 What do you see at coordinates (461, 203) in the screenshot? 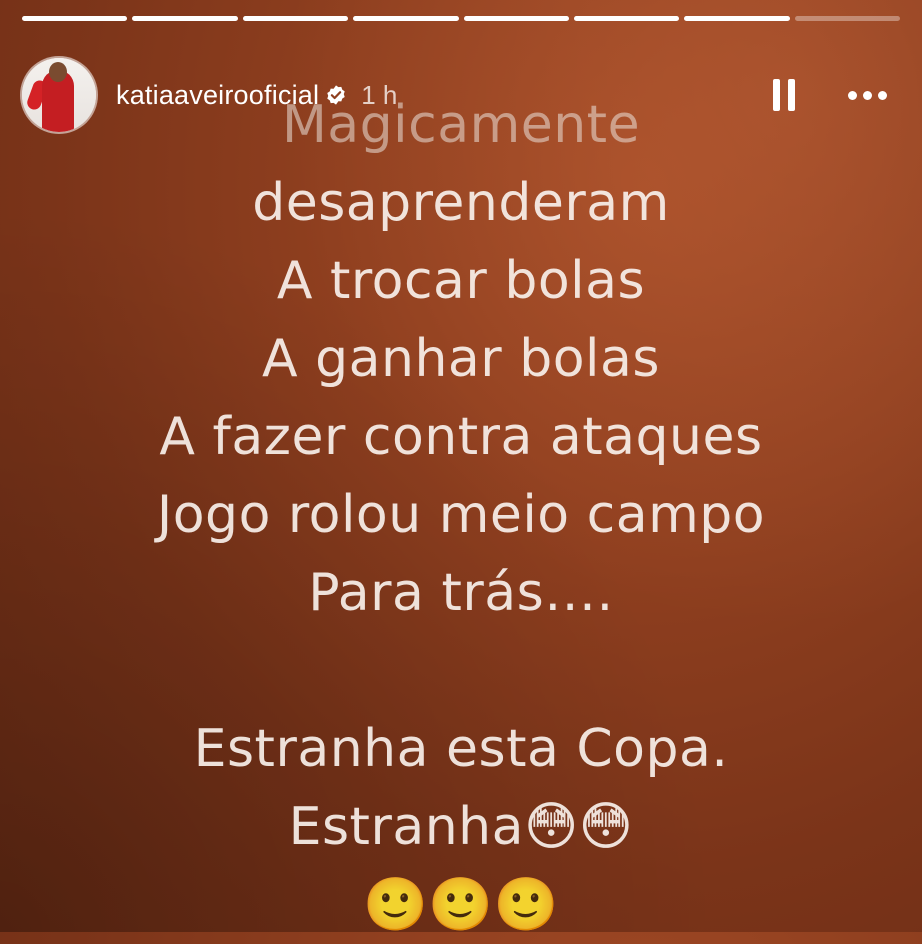
I see `story-line: desaprenderam` at bounding box center [461, 203].